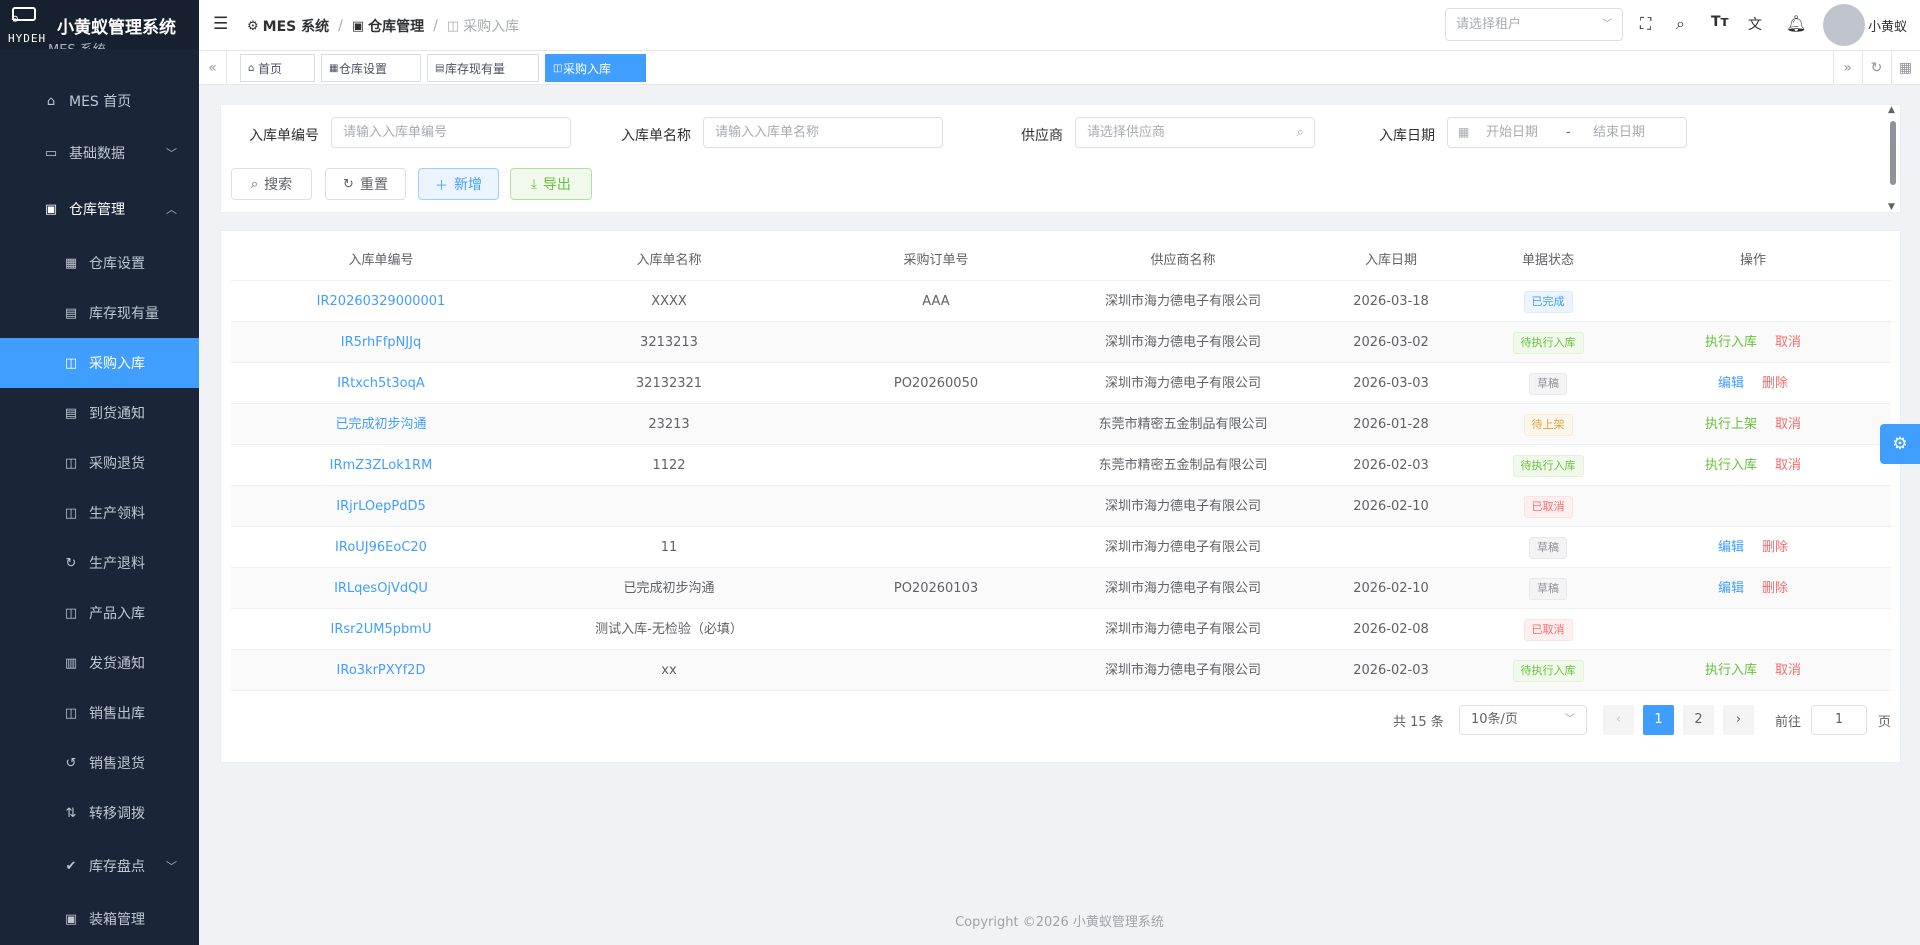 The width and height of the screenshot is (1920, 945). Describe the element at coordinates (1900, 444) in the screenshot. I see `settings-gear-icon: ⚙` at that location.